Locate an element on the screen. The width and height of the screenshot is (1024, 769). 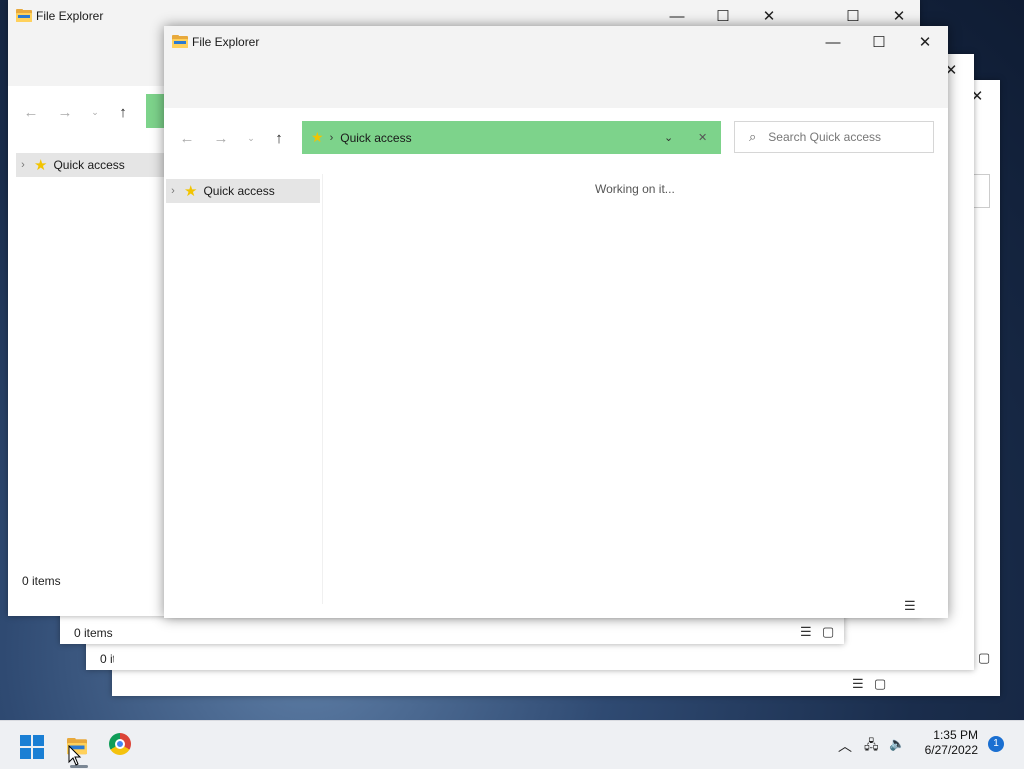
search-box: ⌕ Search Quick access is located at coordinates (834, 137).